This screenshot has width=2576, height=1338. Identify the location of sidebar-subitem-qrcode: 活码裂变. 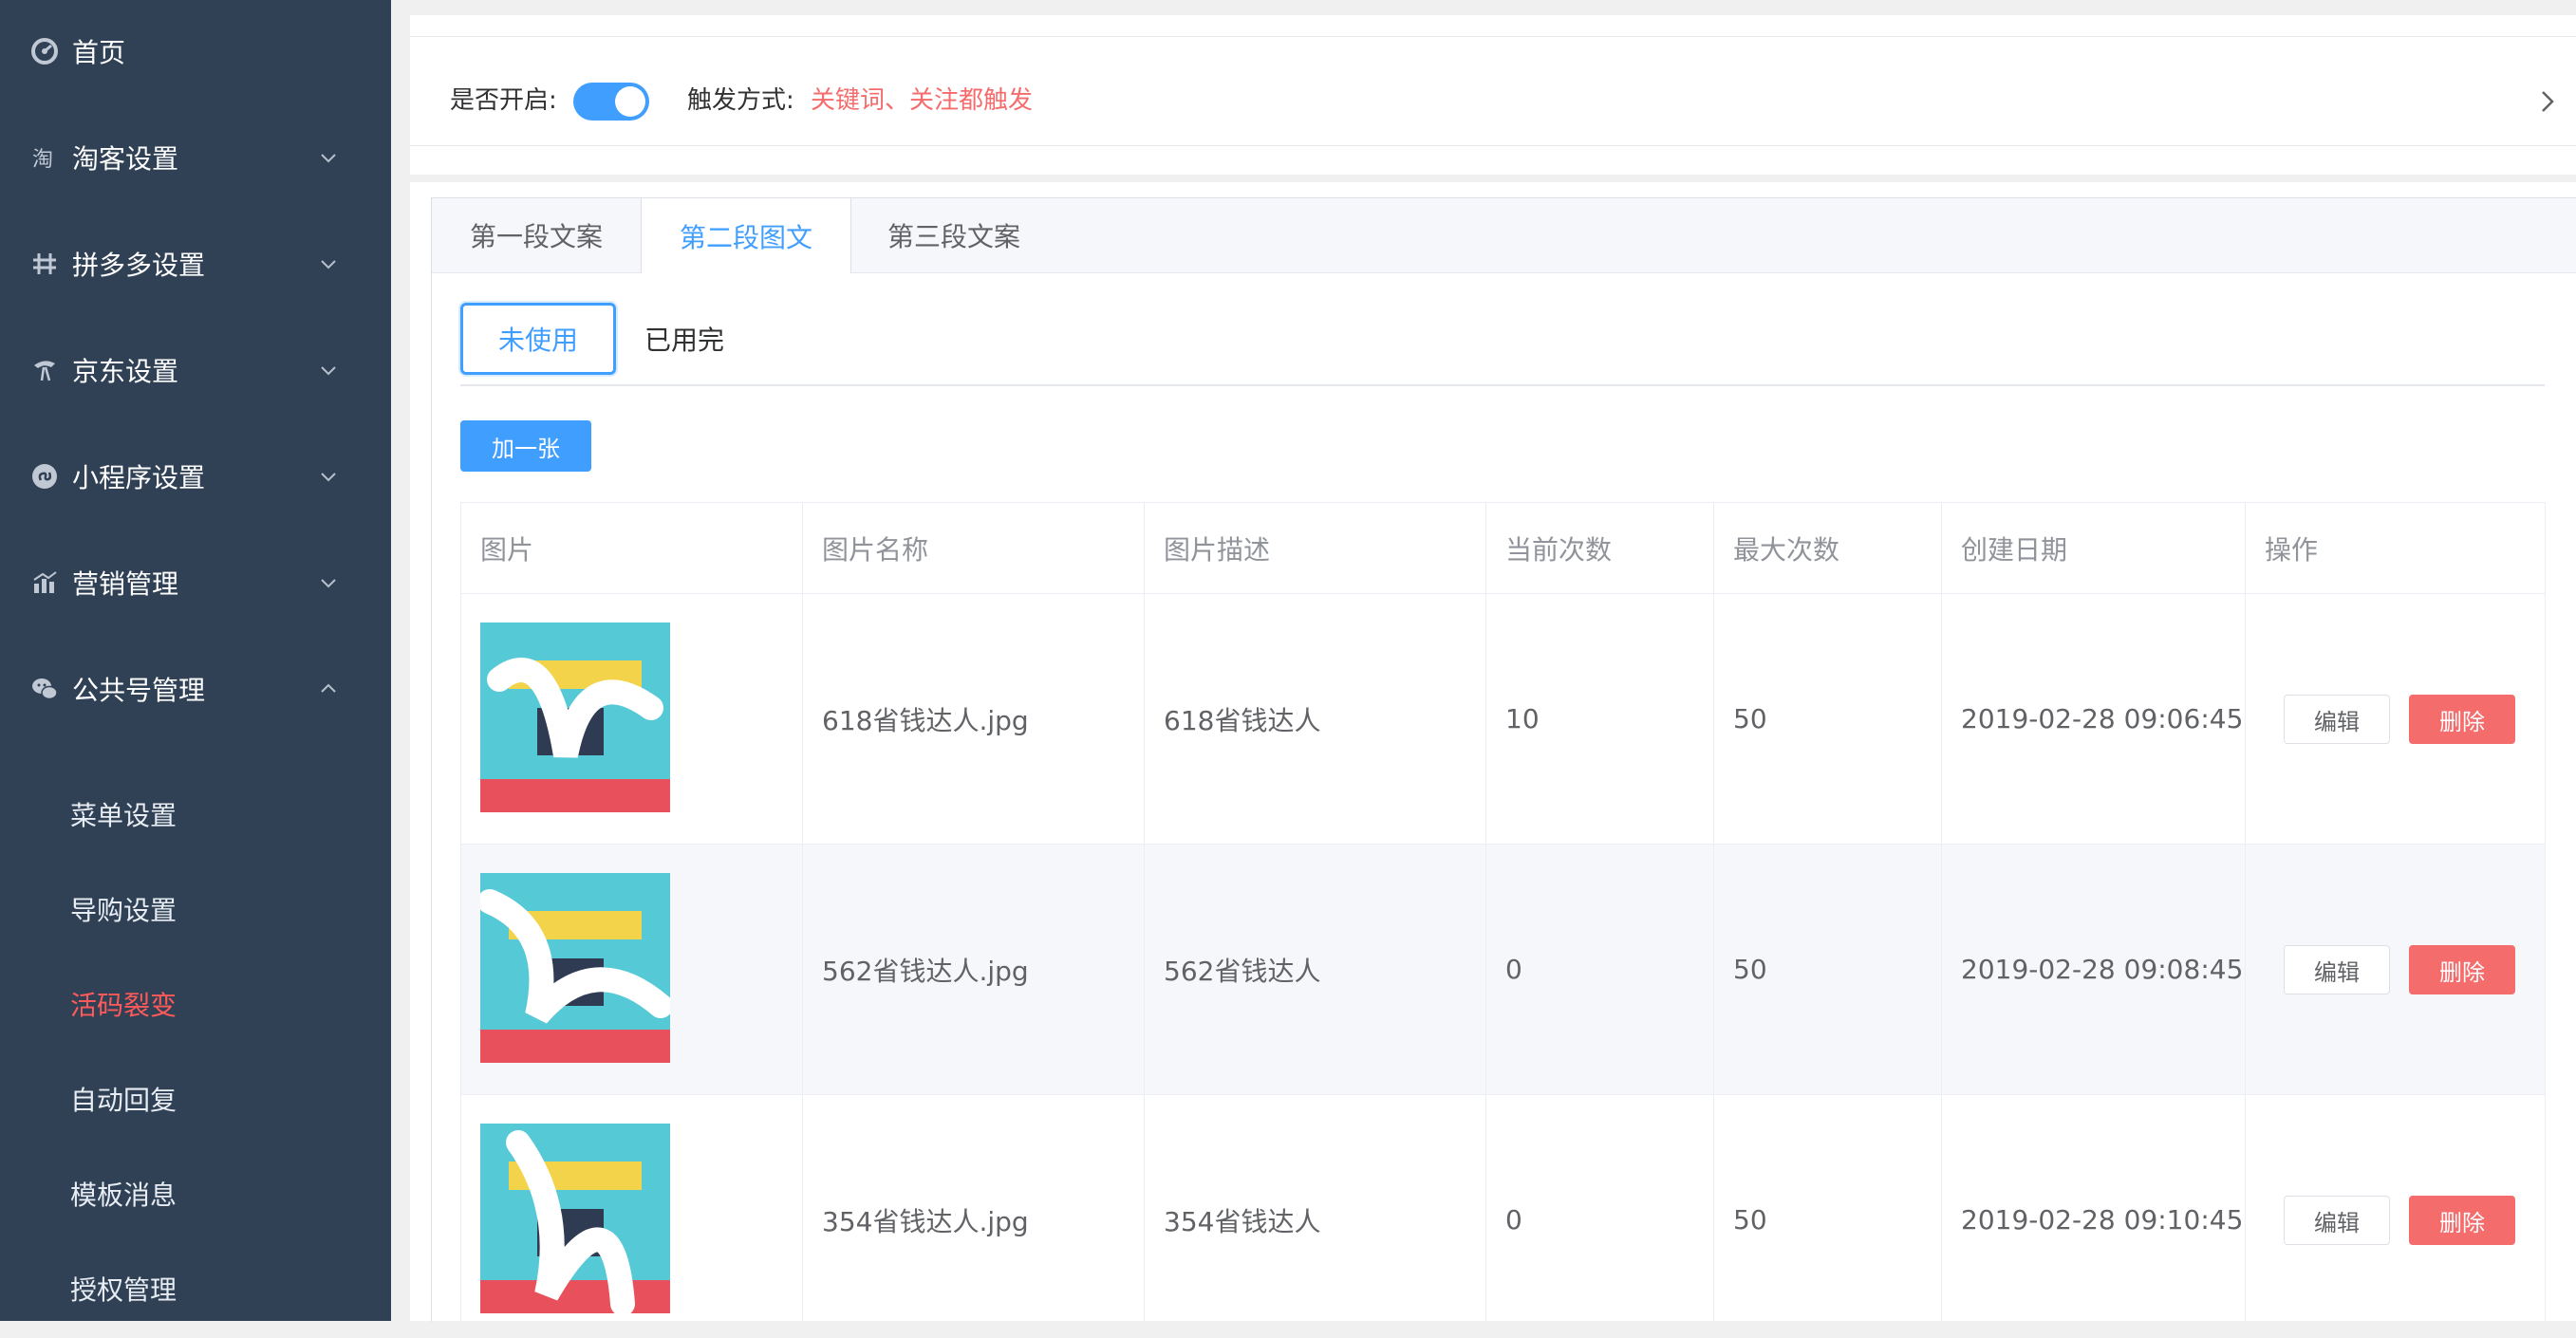
(196, 1004).